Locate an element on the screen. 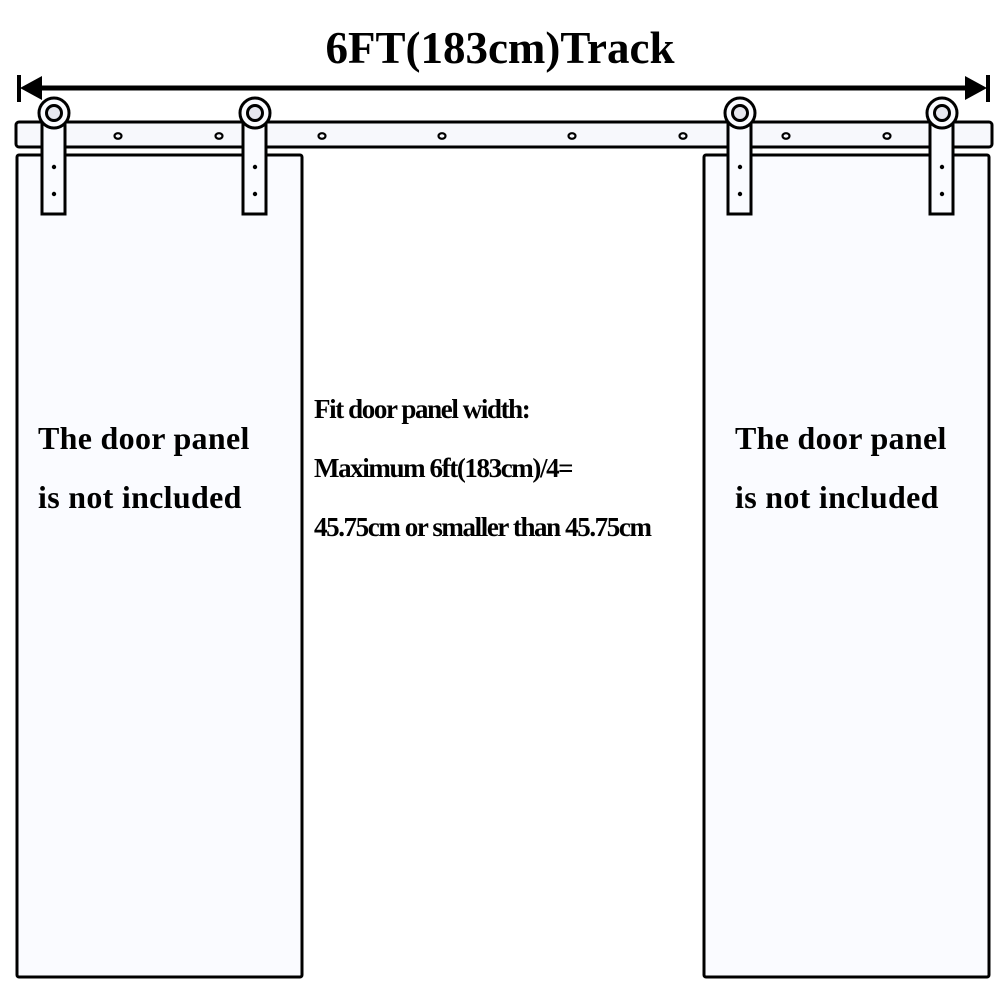 This screenshot has width=1000, height=1000. left-panel-text-line2: is not included is located at coordinates (140, 497).